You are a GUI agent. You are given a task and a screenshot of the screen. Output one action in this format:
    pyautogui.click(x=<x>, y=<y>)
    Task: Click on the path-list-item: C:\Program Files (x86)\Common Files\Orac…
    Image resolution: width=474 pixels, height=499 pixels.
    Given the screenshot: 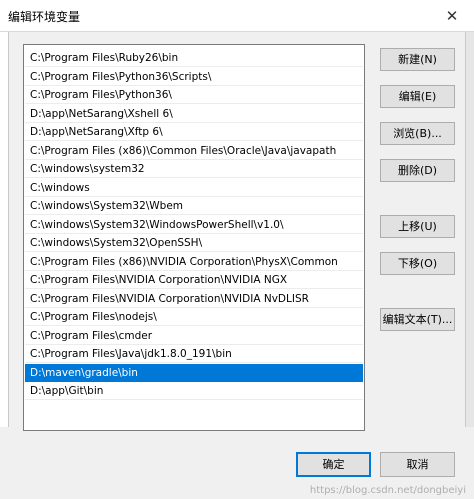 What is the action you would take?
    pyautogui.click(x=194, y=151)
    